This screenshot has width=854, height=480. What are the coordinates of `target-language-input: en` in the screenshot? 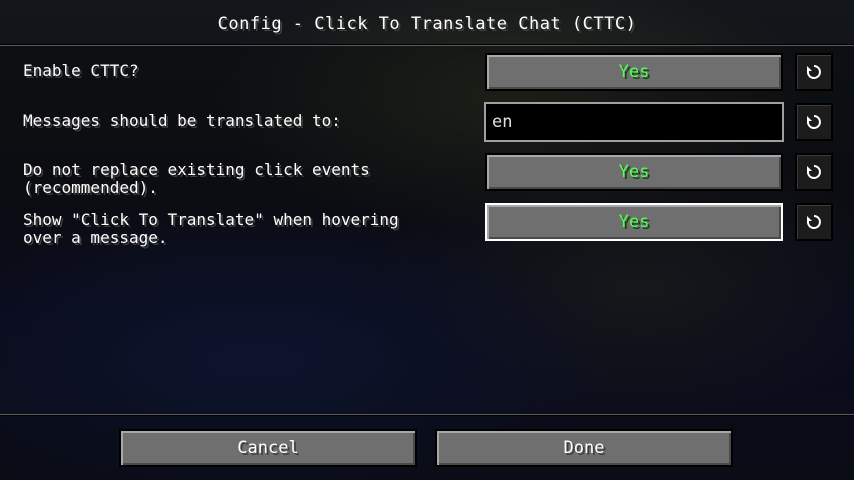 It's located at (634, 122).